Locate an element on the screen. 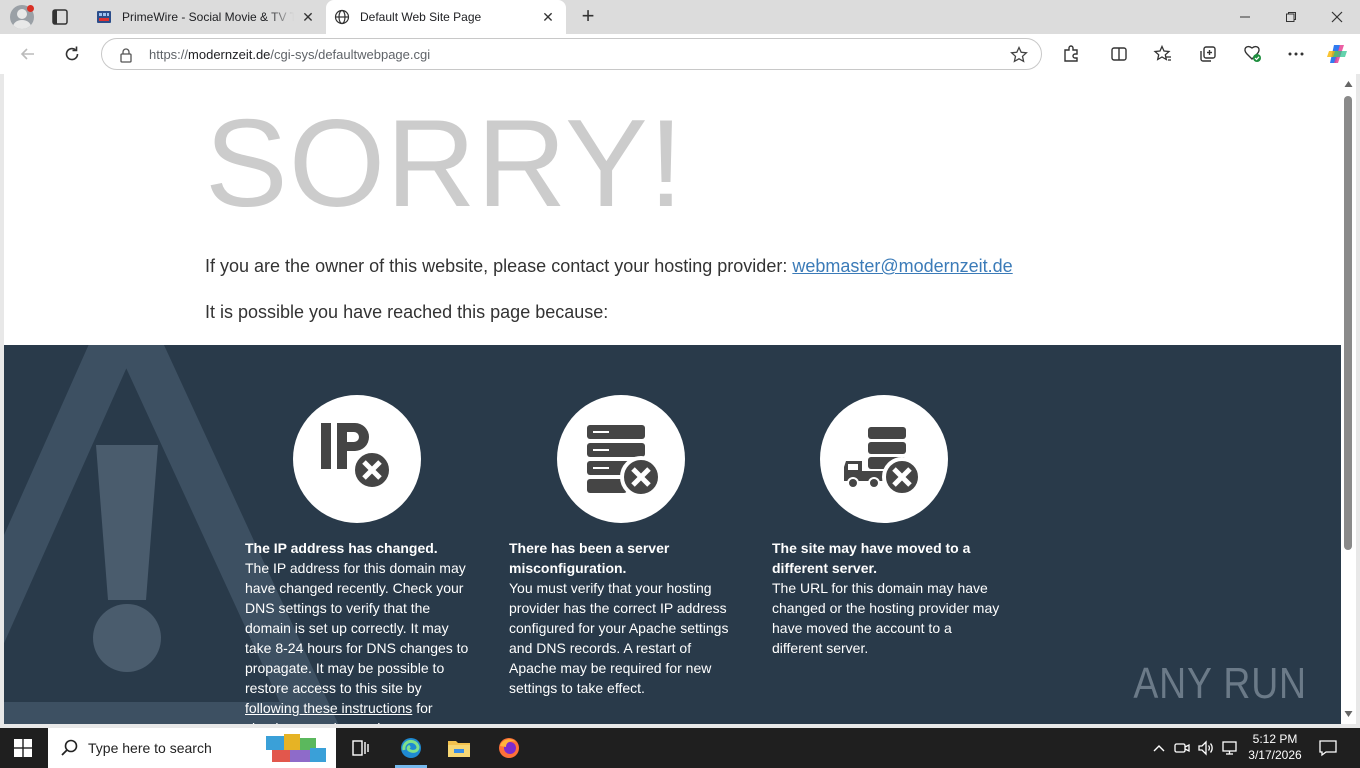  reason-heading: The IP address has changed. is located at coordinates (341, 548).